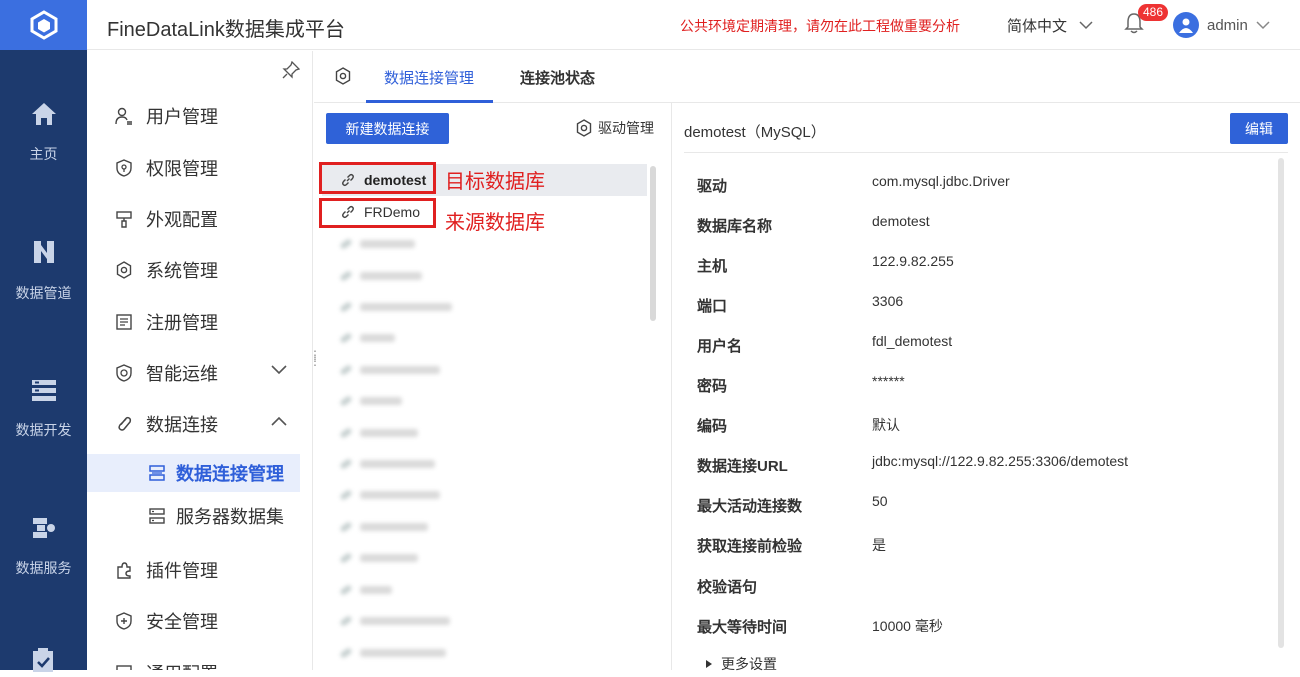  I want to click on tab-connection-management: 数据连接管理, so click(429, 77).